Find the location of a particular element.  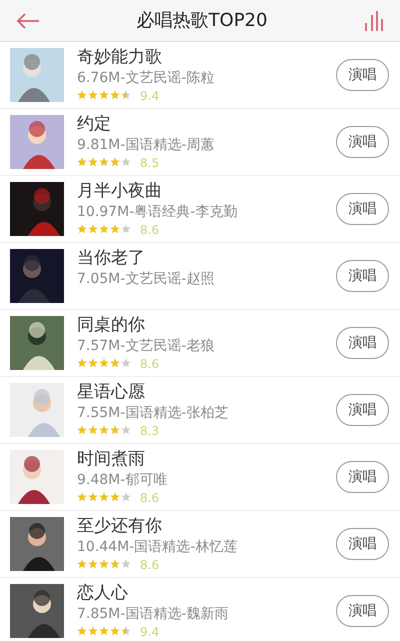

song-info: 7.05M-文艺民谣-赵照 is located at coordinates (146, 279).